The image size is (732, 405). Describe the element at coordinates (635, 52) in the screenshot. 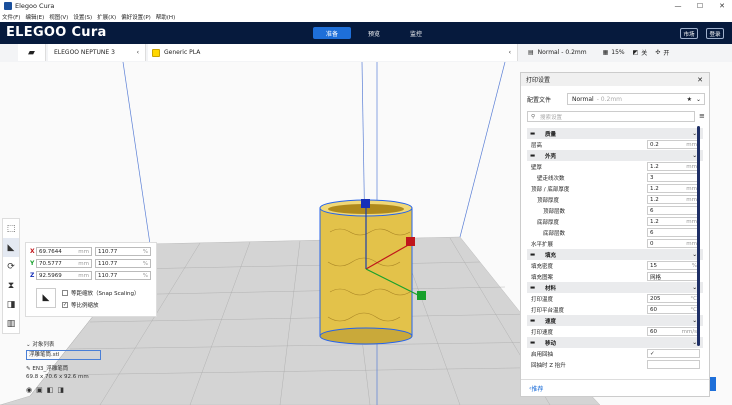

I see `support-icon: ◩` at that location.